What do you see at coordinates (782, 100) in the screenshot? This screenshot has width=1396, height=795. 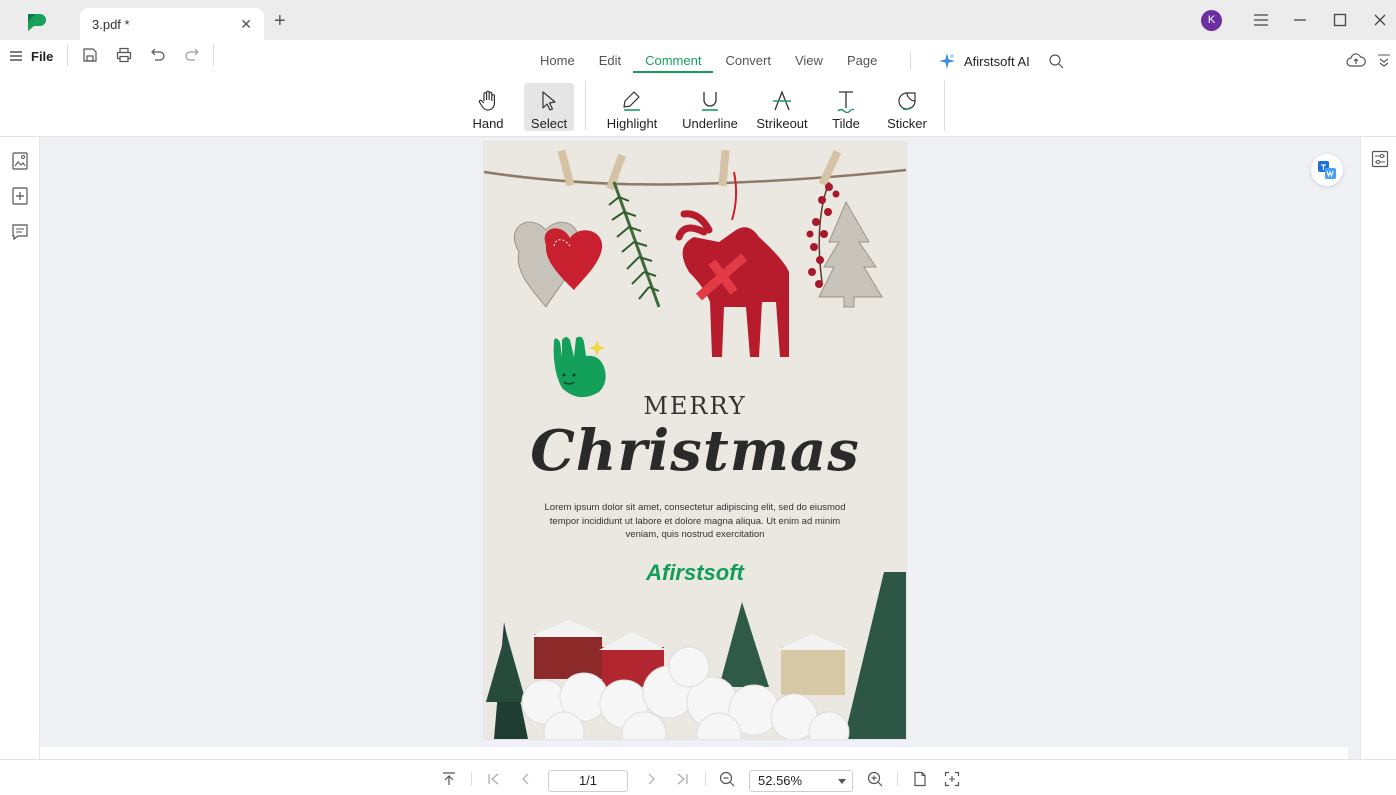 I see `strikeout-icon` at bounding box center [782, 100].